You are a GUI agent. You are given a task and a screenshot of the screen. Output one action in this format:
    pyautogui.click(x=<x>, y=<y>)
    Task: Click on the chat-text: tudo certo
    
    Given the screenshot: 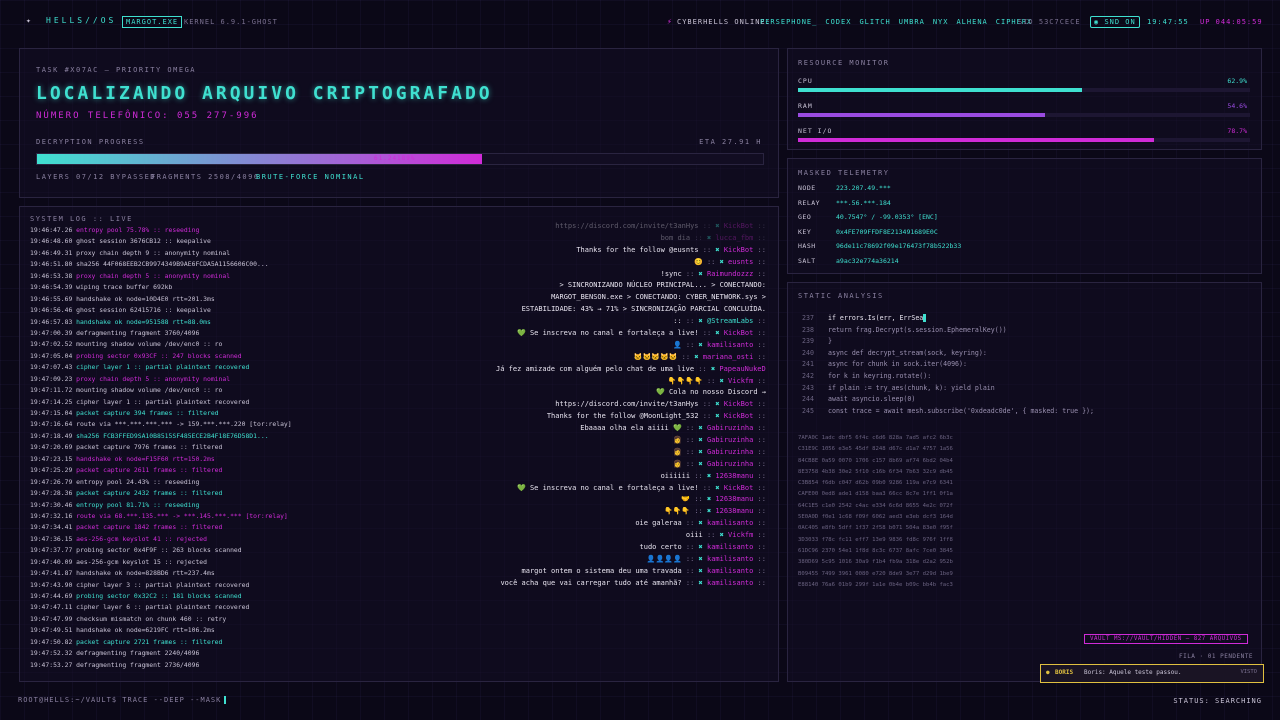 What is the action you would take?
    pyautogui.click(x=660, y=547)
    